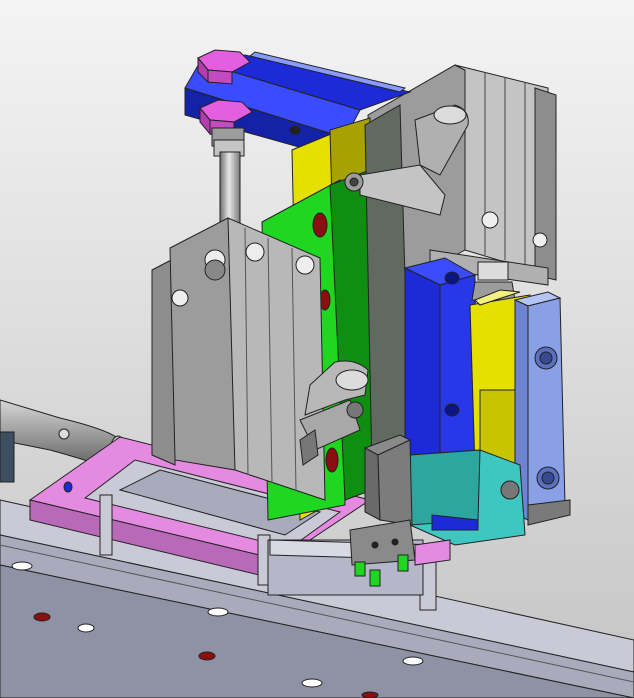 The image size is (634, 698). Describe the element at coordinates (467, 497) in the screenshot. I see `teal-bracket` at that location.